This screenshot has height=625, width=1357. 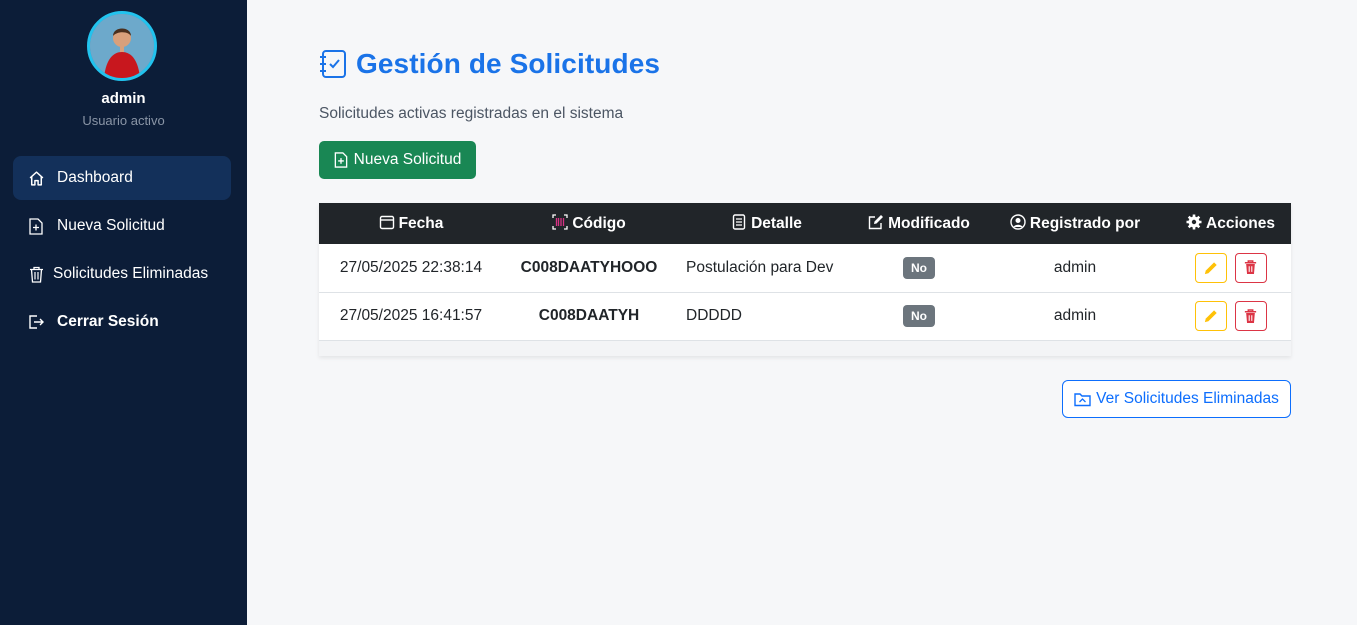 What do you see at coordinates (739, 222) in the screenshot?
I see `document-icon` at bounding box center [739, 222].